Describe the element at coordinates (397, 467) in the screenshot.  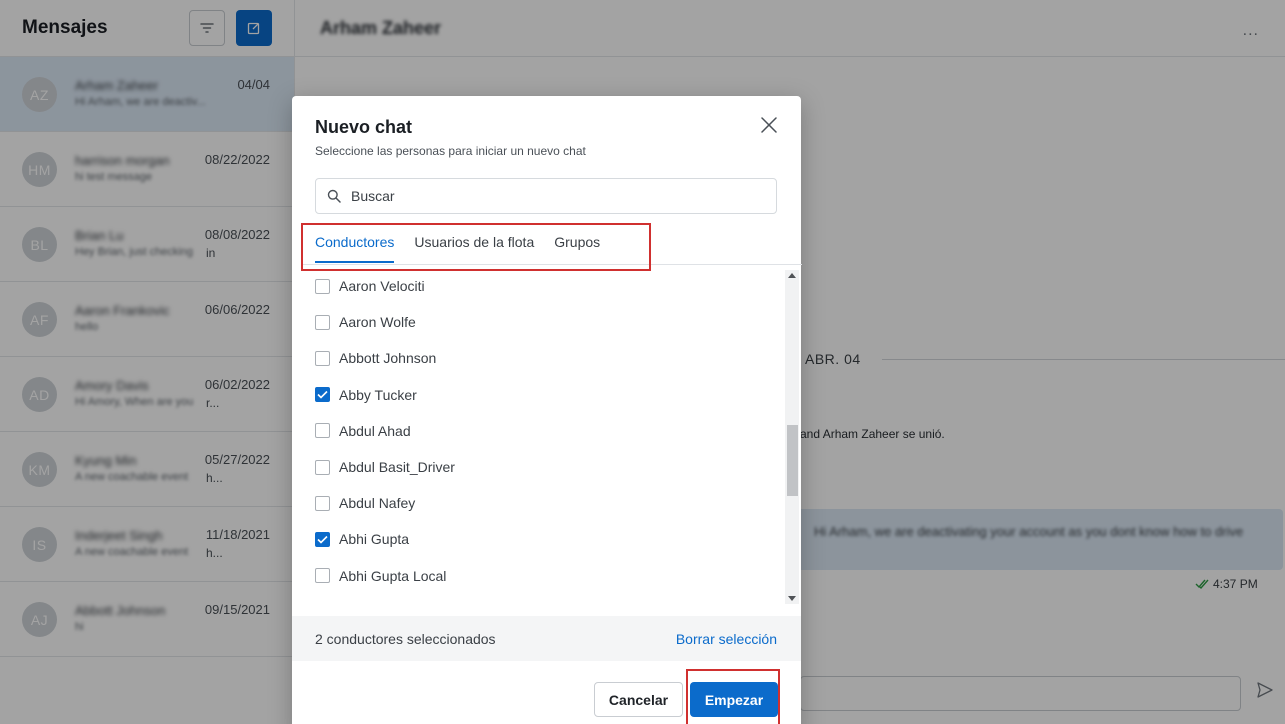
I see `driver-name: Abdul Basit_Driver` at that location.